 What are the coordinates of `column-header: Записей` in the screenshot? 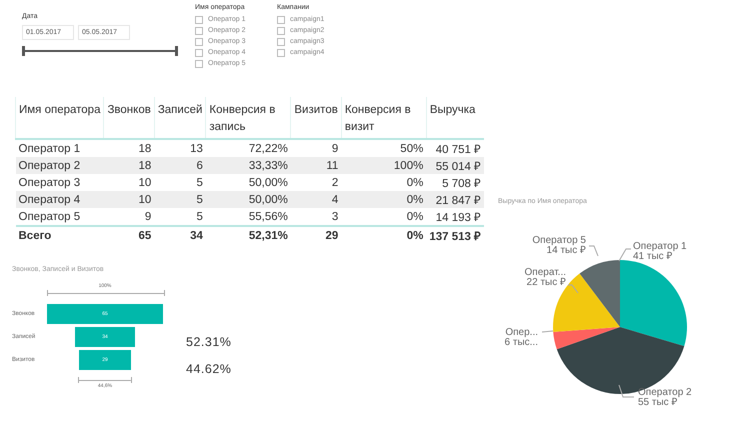 It's located at (180, 118).